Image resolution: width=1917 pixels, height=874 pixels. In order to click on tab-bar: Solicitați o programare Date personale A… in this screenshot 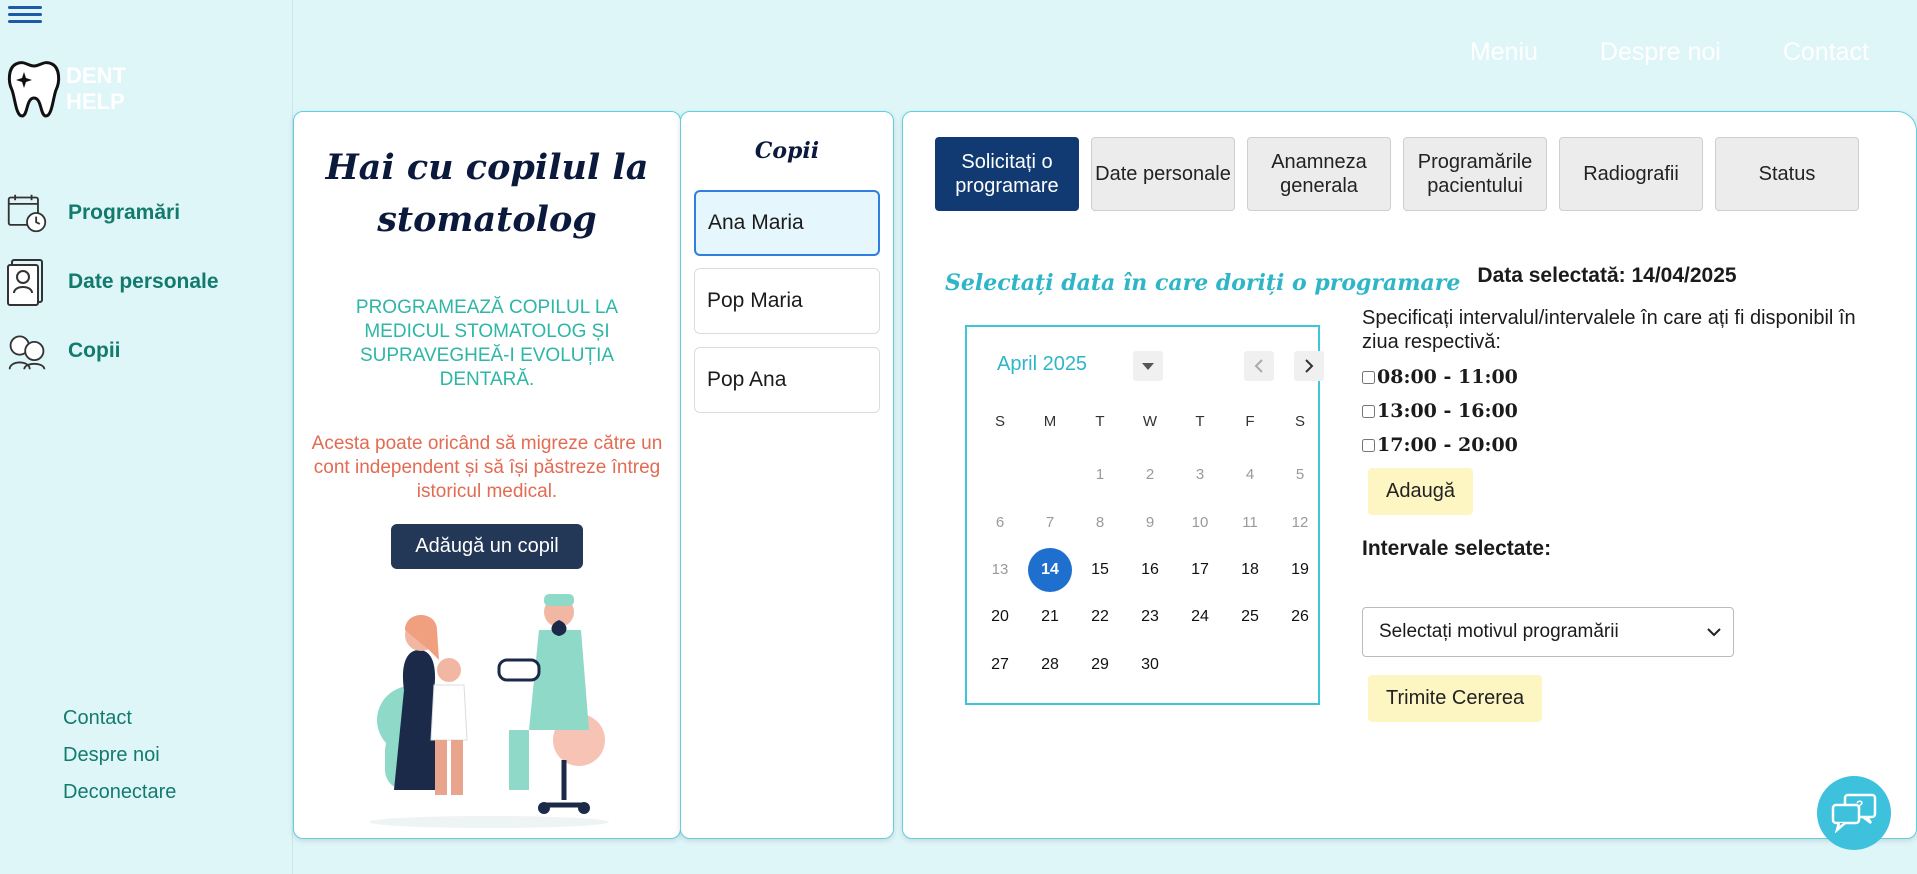, I will do `click(1397, 174)`.